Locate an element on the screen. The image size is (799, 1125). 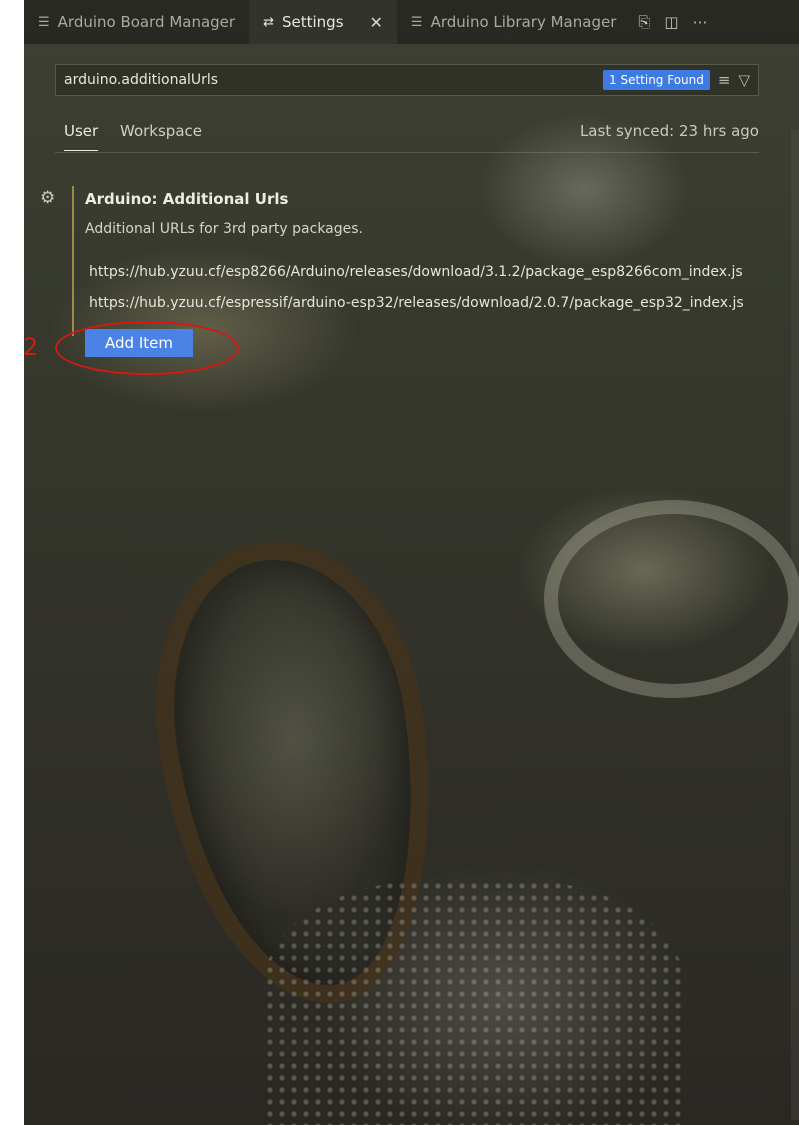
tab-label: Arduino Library Manager is located at coordinates (523, 22).